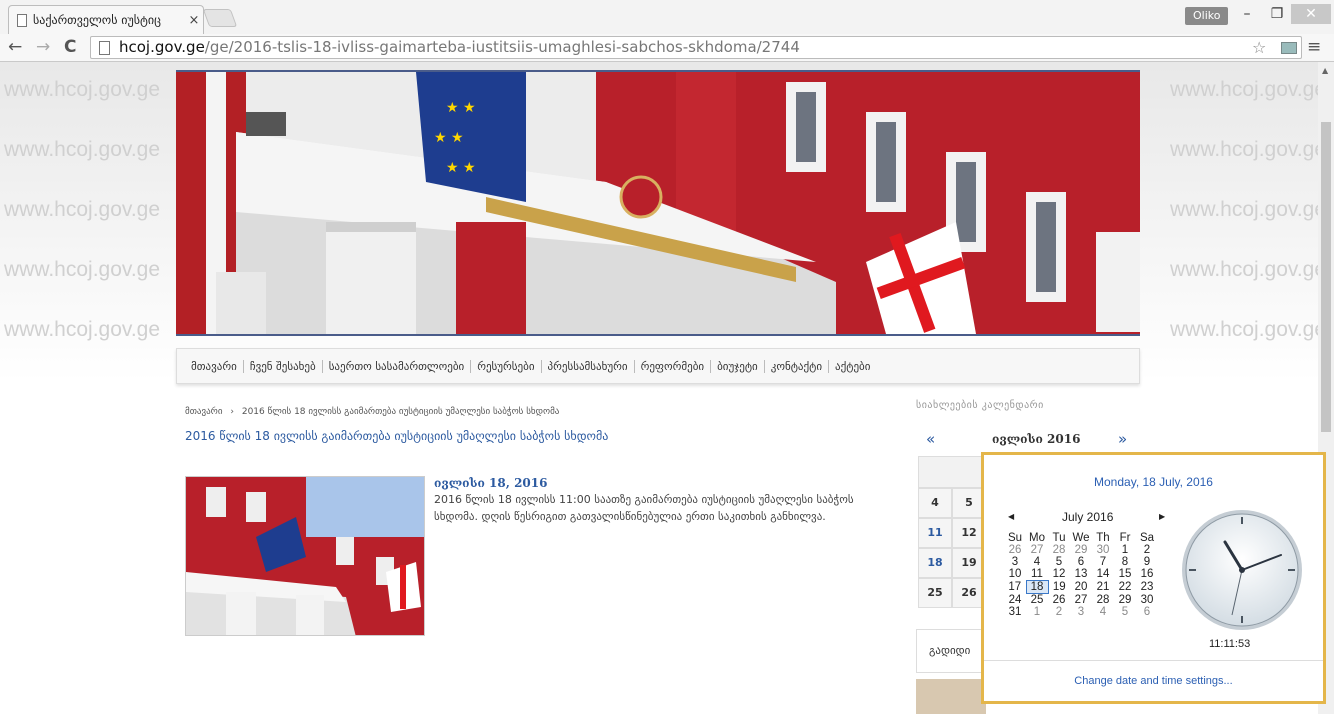 The width and height of the screenshot is (1334, 714). What do you see at coordinates (1011, 516) in the screenshot?
I see `prev-month-icon: ◀` at bounding box center [1011, 516].